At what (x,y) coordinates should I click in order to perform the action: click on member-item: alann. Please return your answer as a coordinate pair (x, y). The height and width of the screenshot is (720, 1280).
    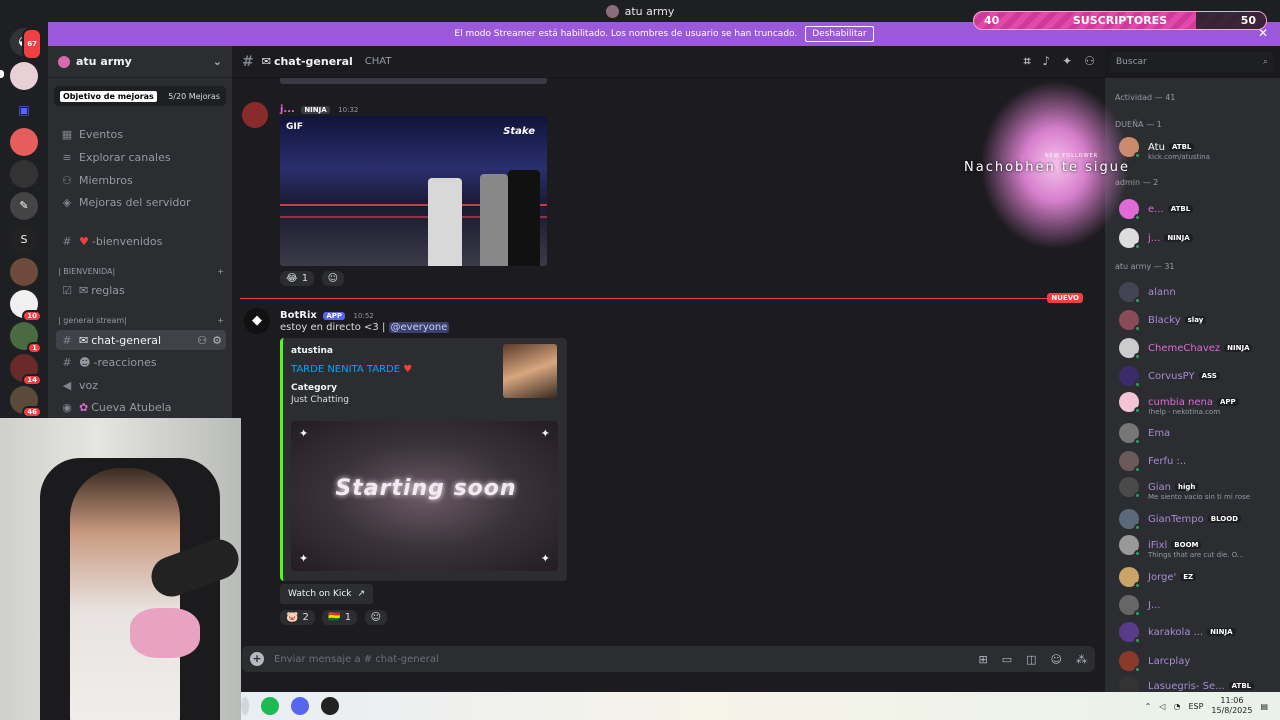
    Looking at the image, I should click on (1198, 292).